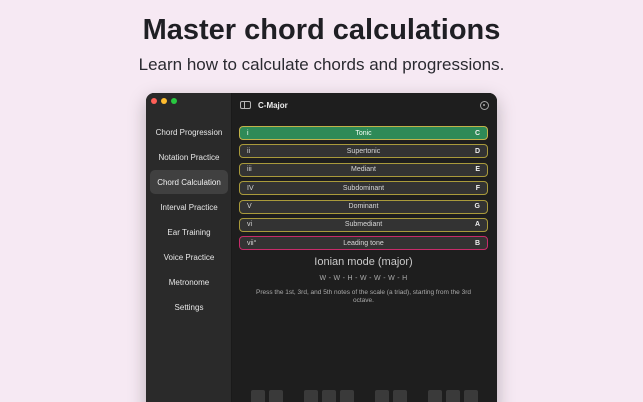 This screenshot has width=643, height=402. I want to click on page-title: C-Major, so click(273, 105).